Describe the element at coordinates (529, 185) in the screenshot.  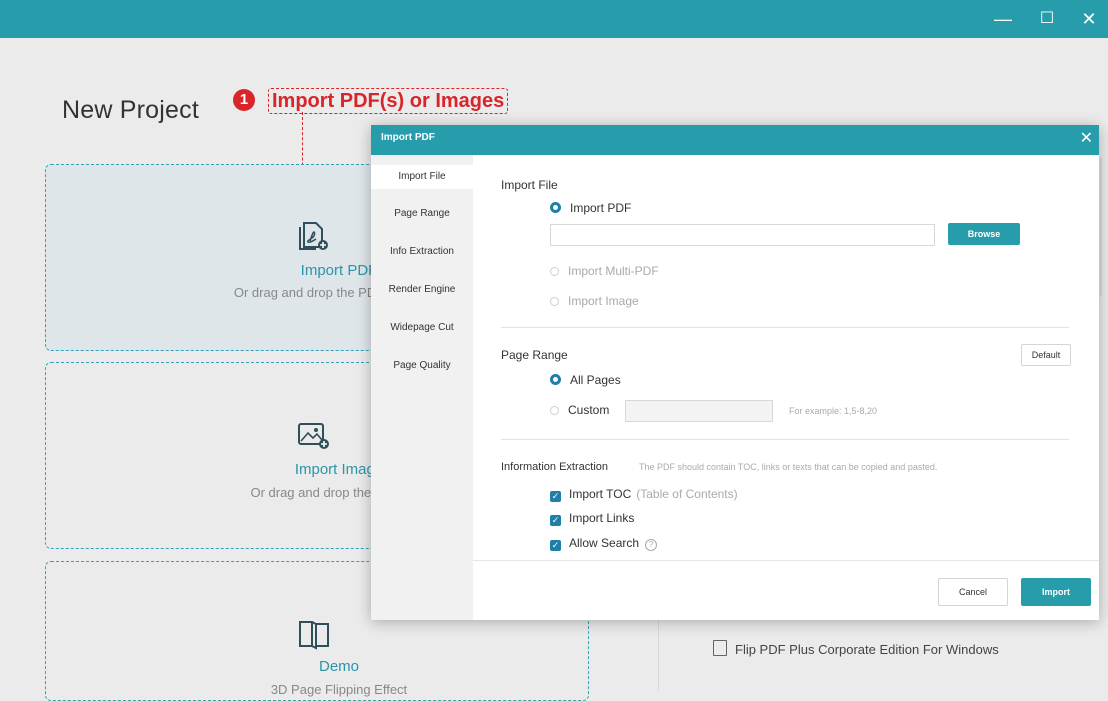
I see `import-file-heading: Import File` at that location.